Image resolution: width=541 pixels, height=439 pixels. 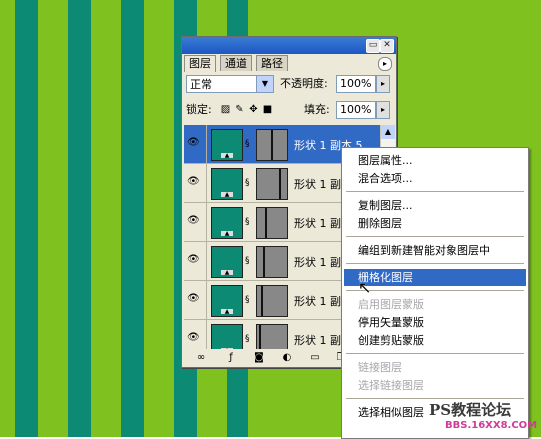 I want to click on opacity-field: 100%, so click(x=356, y=84).